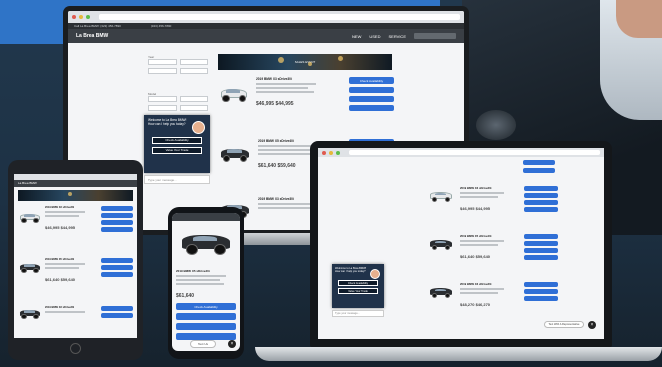 This screenshot has width=662, height=367. I want to click on tablet-vehicle-card: 2019 BMW X3 xDrive30i, so click(75, 321).